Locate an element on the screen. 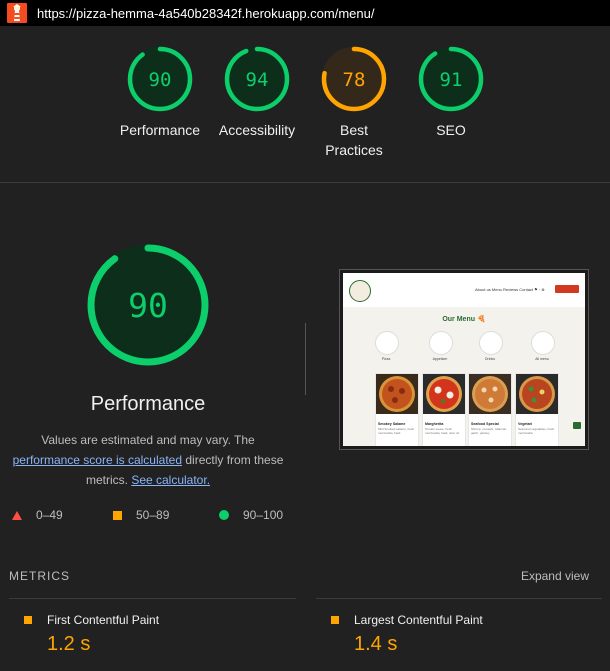 This screenshot has width=610, height=671. gauge-seo: 91 SEO is located at coordinates (451, 93).